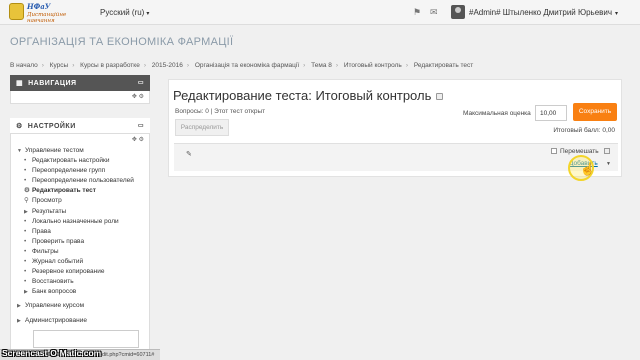 Image resolution: width=640 pixels, height=360 pixels. Describe the element at coordinates (84, 242) in the screenshot. I see `tree-item: • Проверить права` at that location.